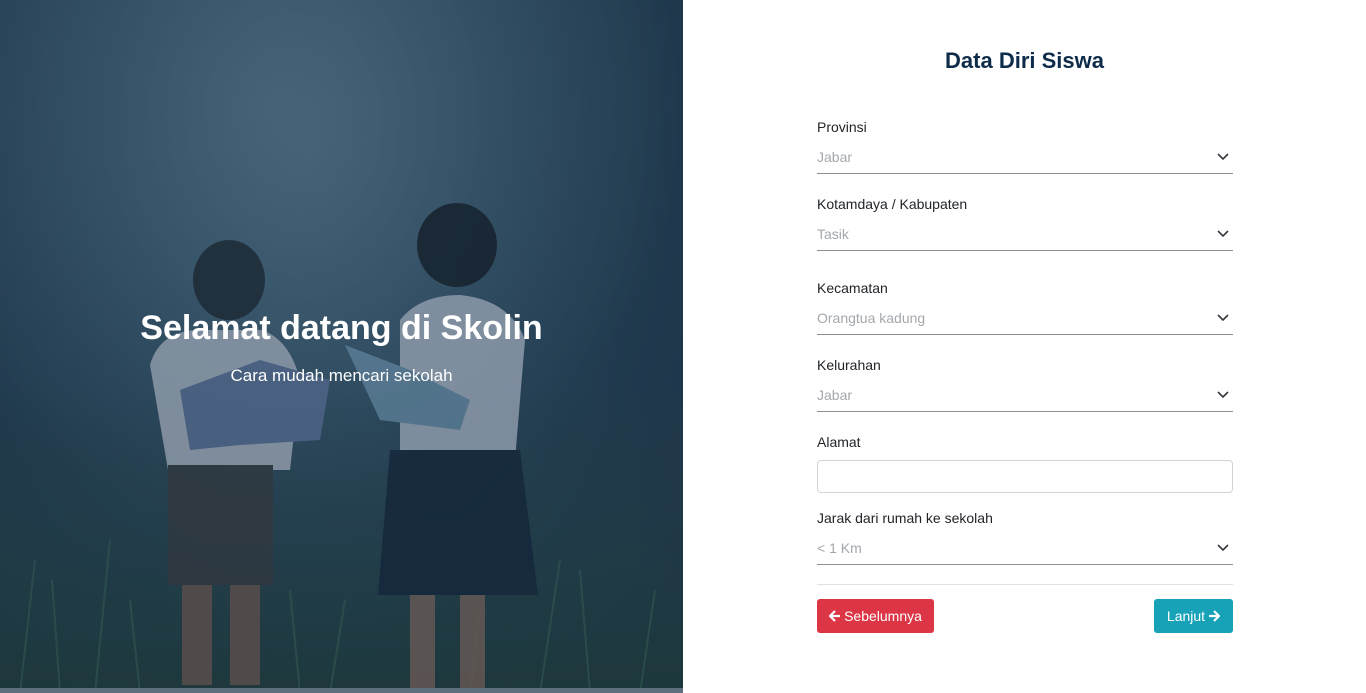 This screenshot has height=693, width=1366. I want to click on provinsi-select-value: Jabar, so click(835, 157).